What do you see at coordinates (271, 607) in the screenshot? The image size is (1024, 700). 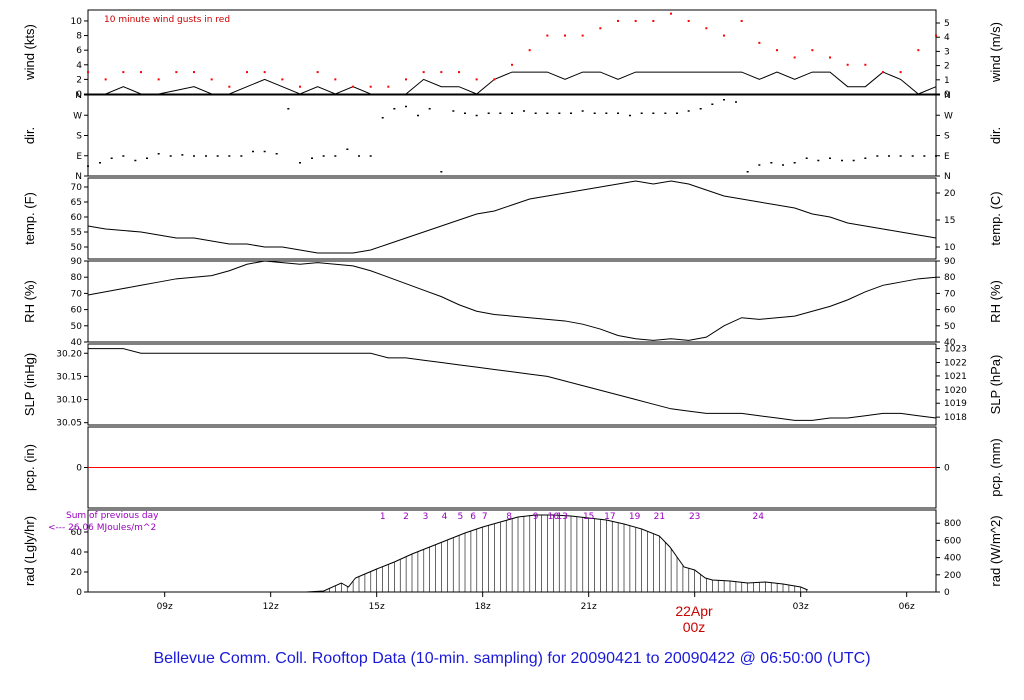 I see `x-tick-label: 12z` at bounding box center [271, 607].